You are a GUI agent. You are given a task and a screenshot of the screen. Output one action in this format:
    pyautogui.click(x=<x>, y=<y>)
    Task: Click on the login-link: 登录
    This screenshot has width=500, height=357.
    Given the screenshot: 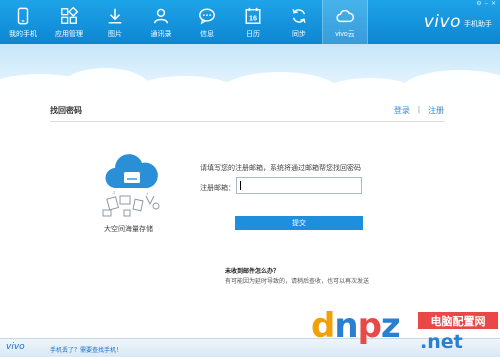 What is the action you would take?
    pyautogui.click(x=402, y=110)
    